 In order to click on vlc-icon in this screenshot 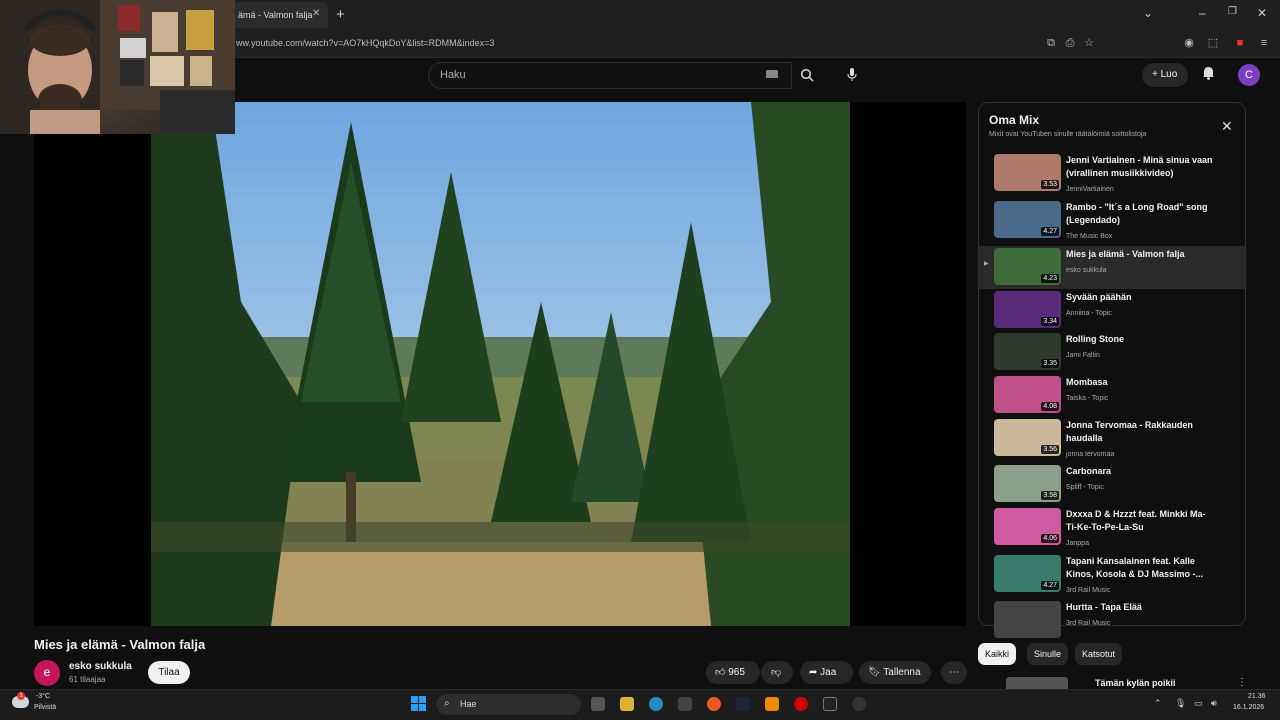, I will do `click(772, 704)`.